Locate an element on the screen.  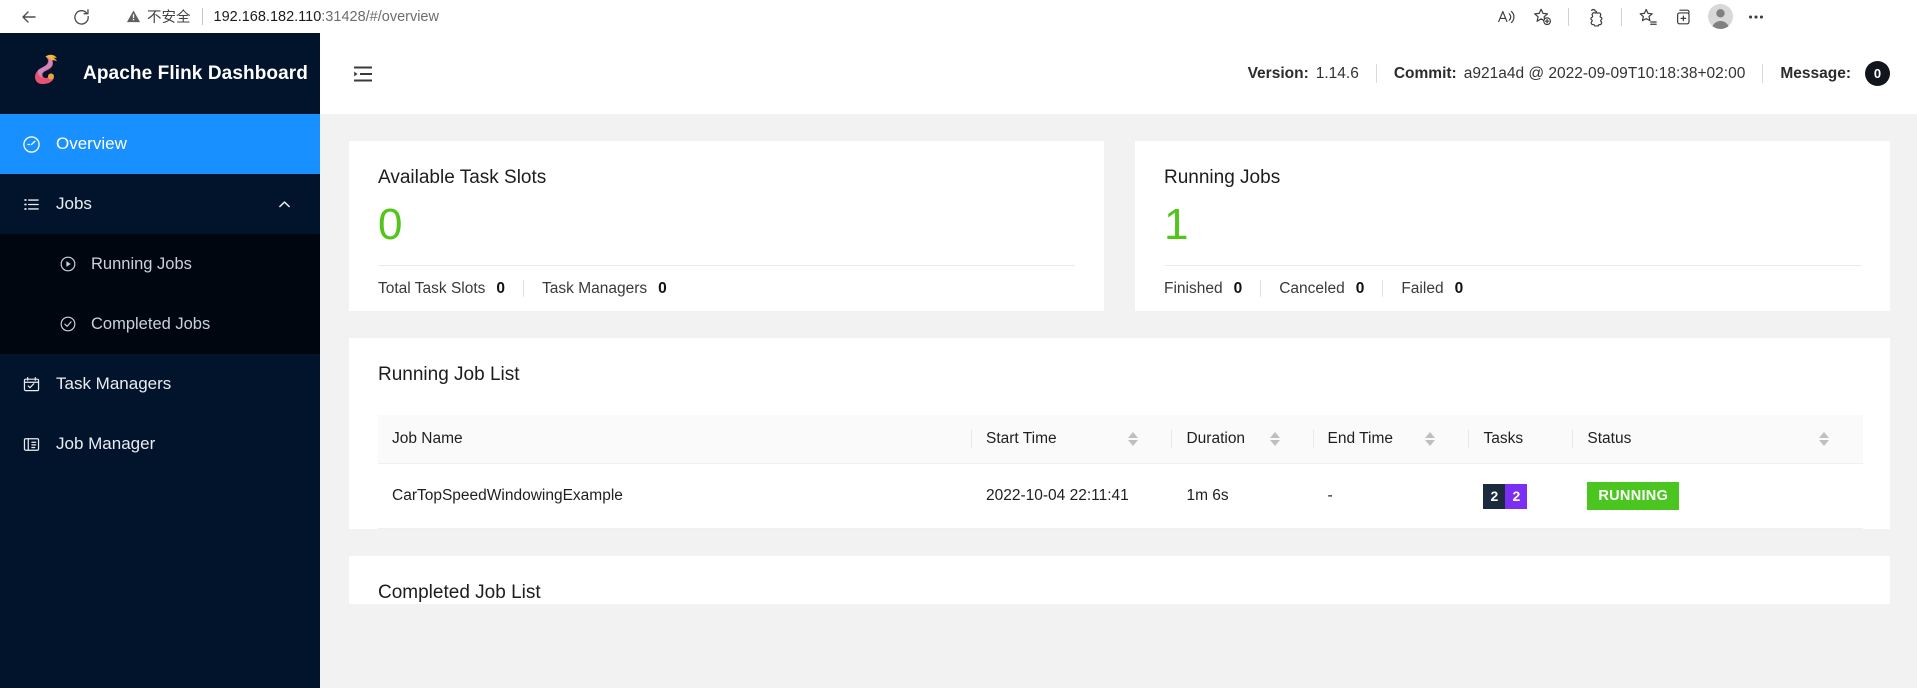
footer-canceled: Canceled 0 is located at coordinates (1321, 289).